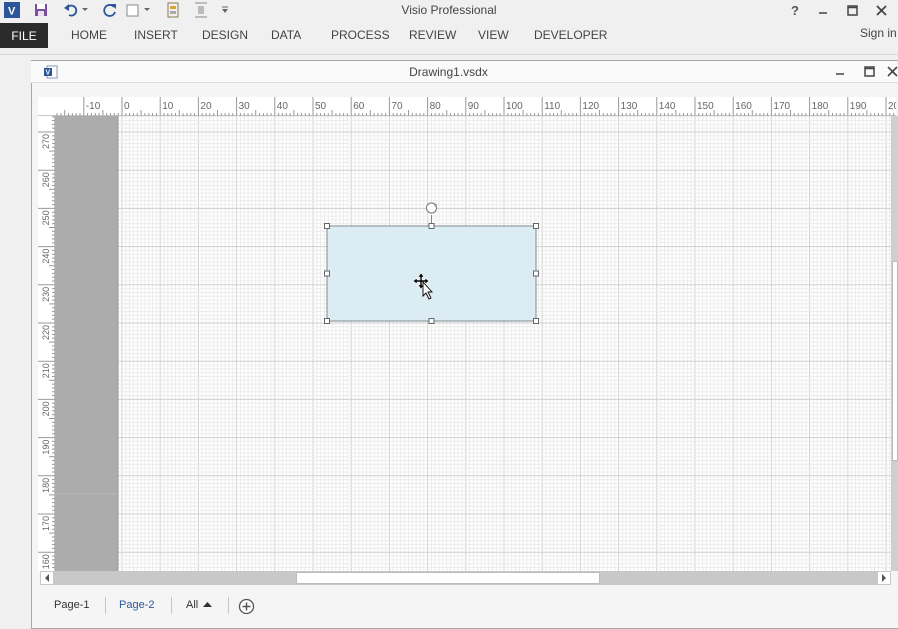 The height and width of the screenshot is (629, 898). Describe the element at coordinates (431, 321) in the screenshot. I see `resize-handle-bottom` at that location.